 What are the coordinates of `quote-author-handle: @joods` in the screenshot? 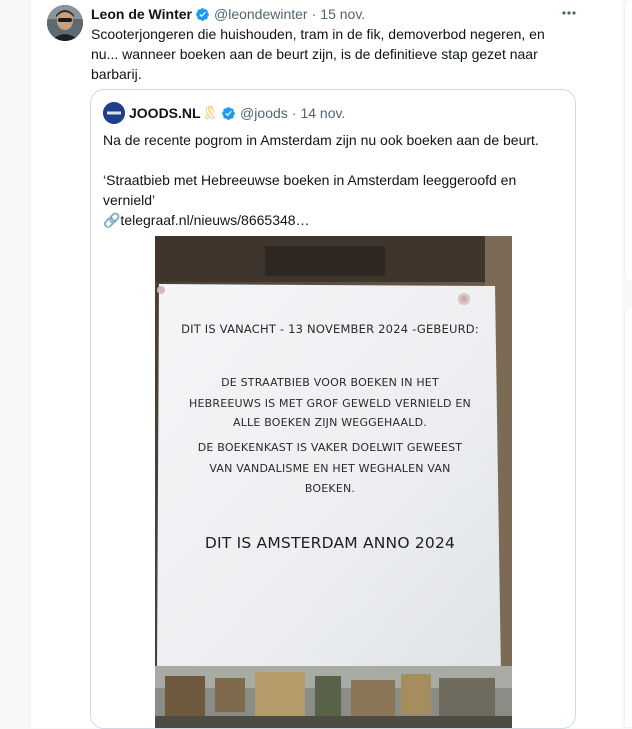 It's located at (264, 113).